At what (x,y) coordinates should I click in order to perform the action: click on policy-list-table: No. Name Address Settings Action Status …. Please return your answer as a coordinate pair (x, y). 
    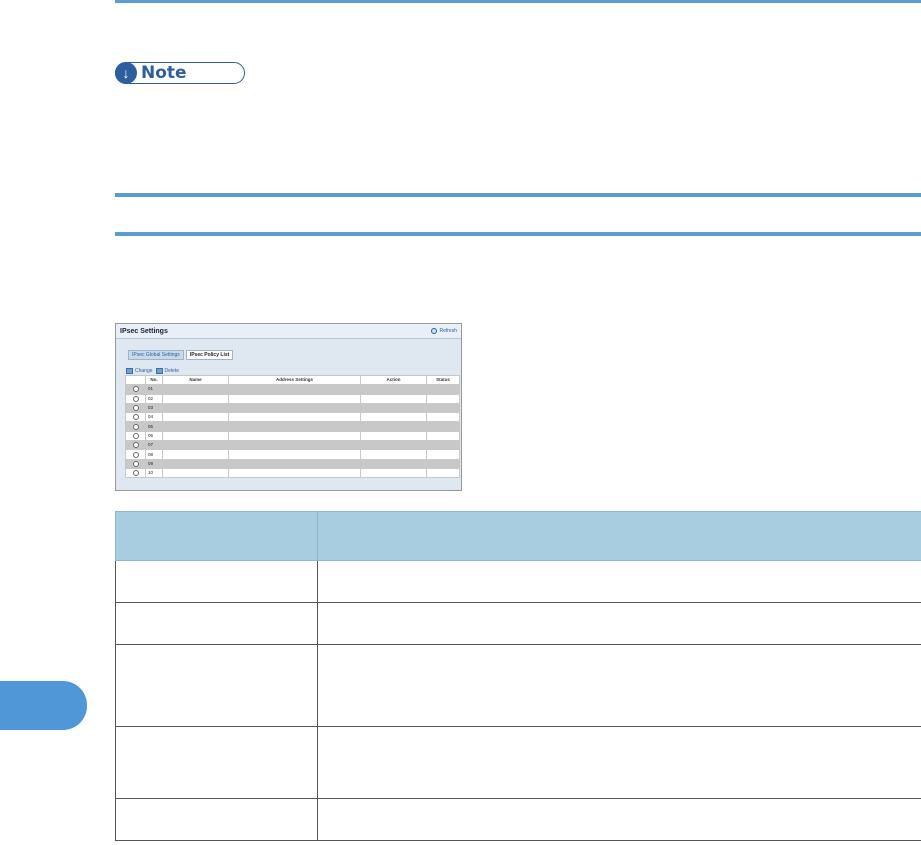
    Looking at the image, I should click on (292, 426).